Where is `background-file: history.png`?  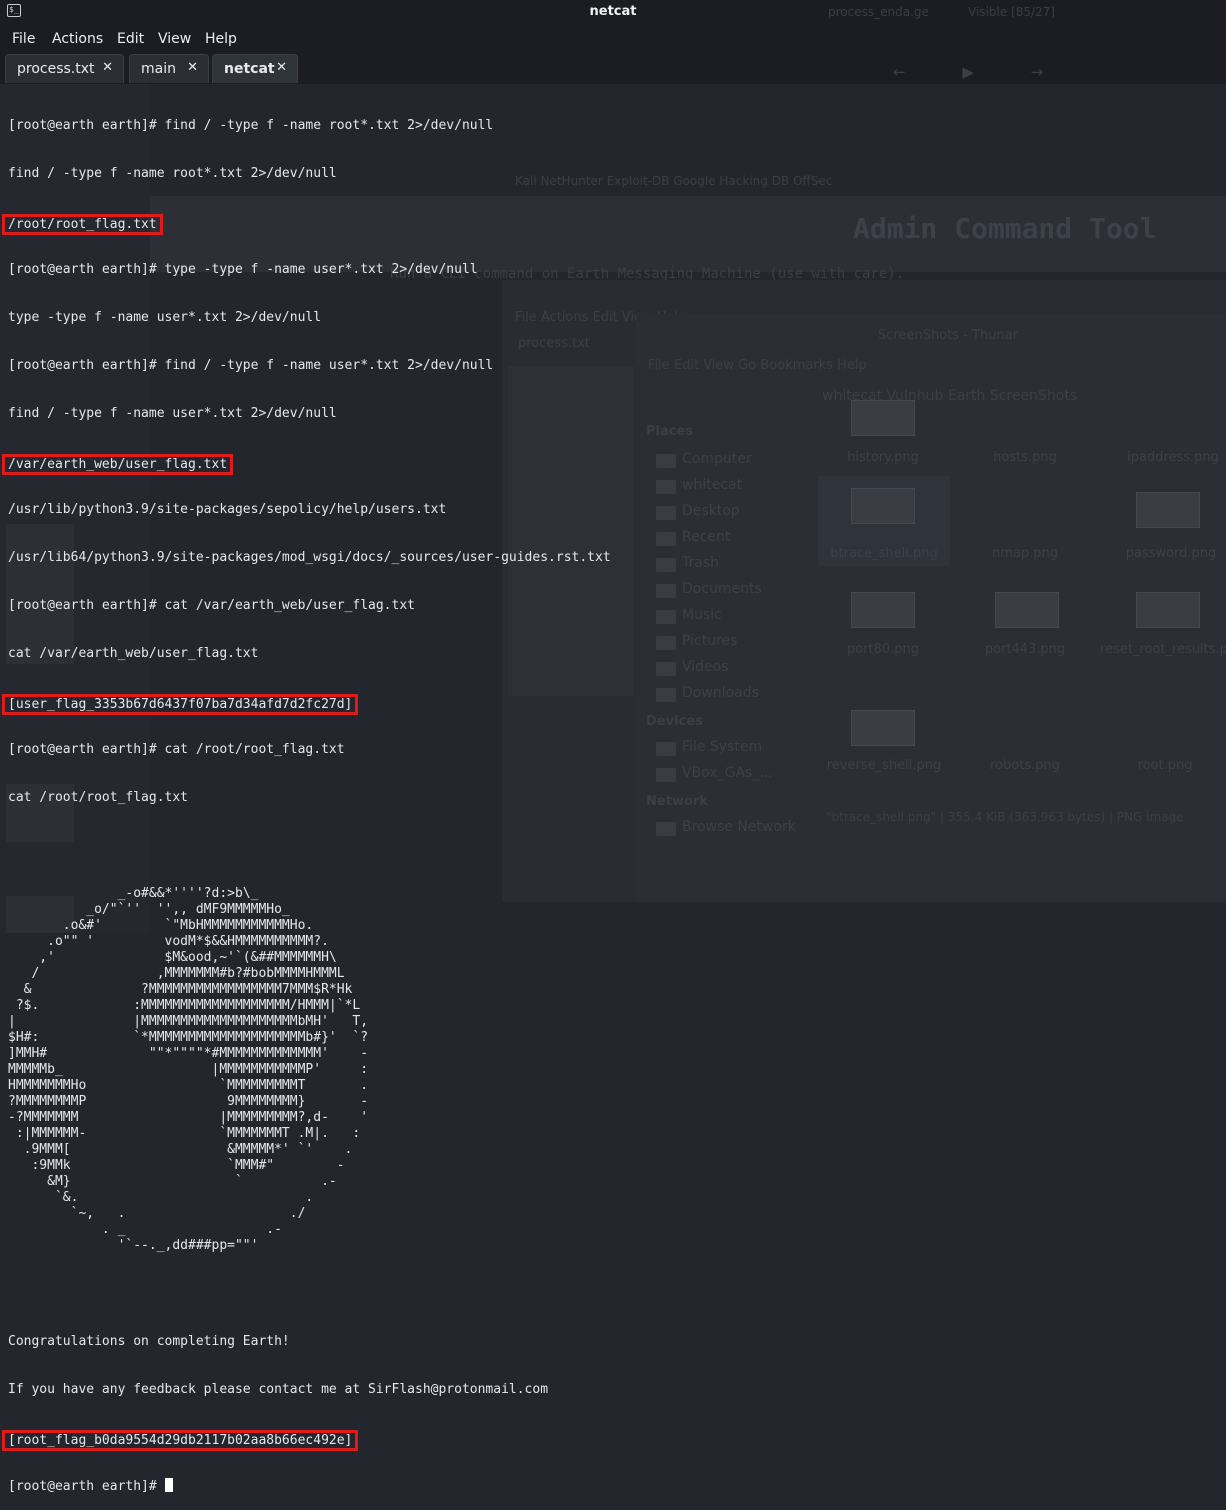 background-file: history.png is located at coordinates (883, 457).